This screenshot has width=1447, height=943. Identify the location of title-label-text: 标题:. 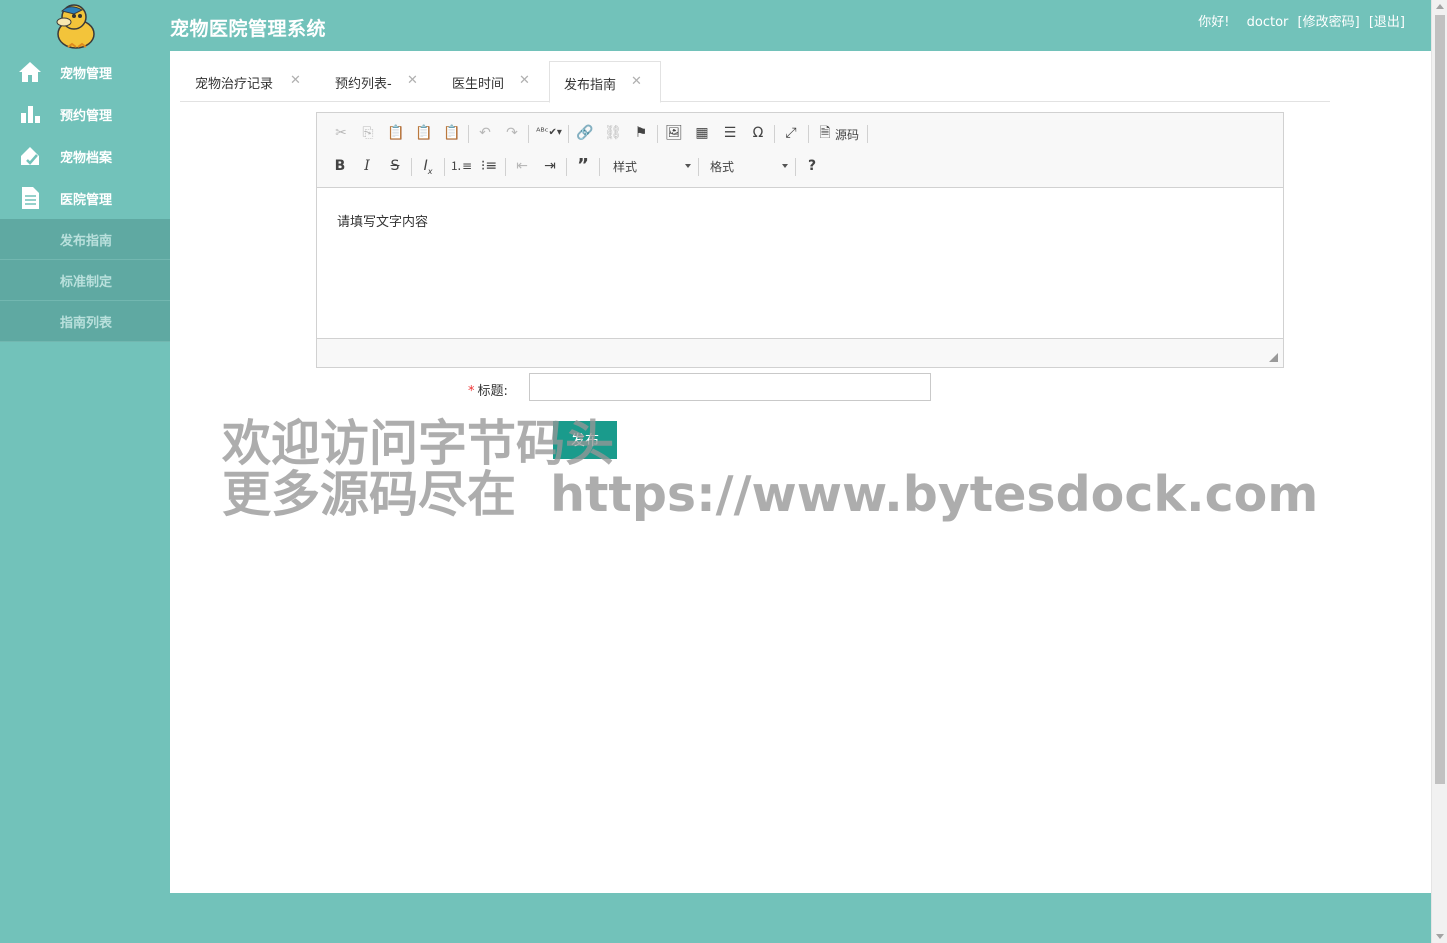
(492, 391).